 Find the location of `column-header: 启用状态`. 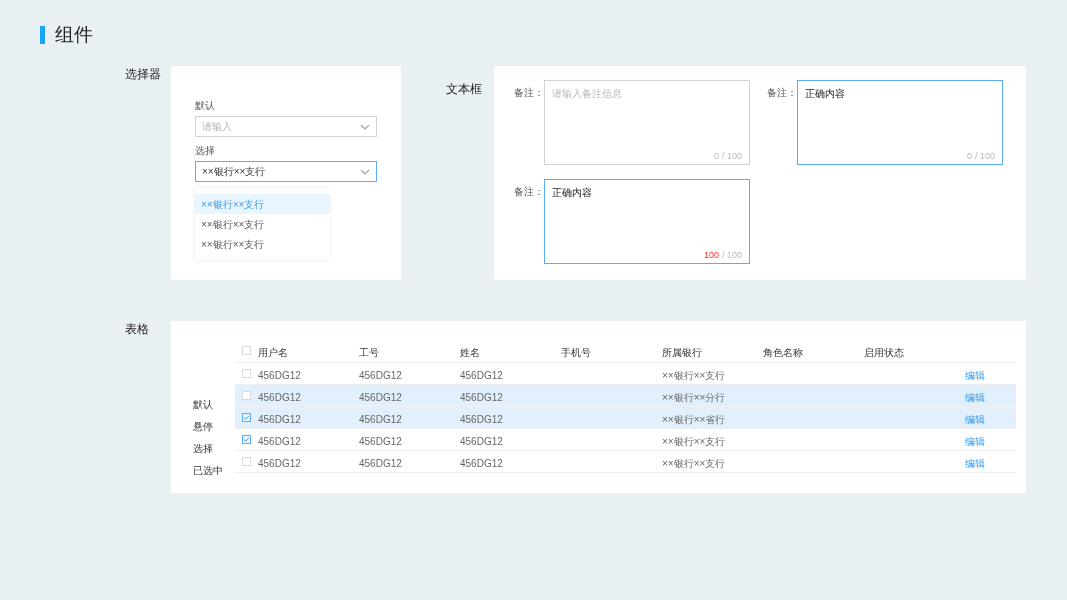

column-header: 启用状态 is located at coordinates (884, 352).